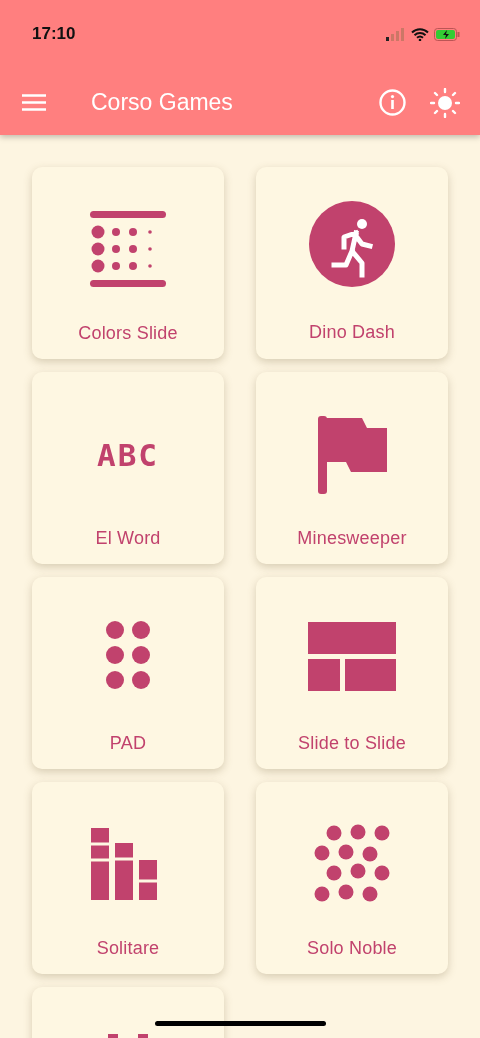 The width and height of the screenshot is (480, 1038). I want to click on runner-icon, so click(352, 244).